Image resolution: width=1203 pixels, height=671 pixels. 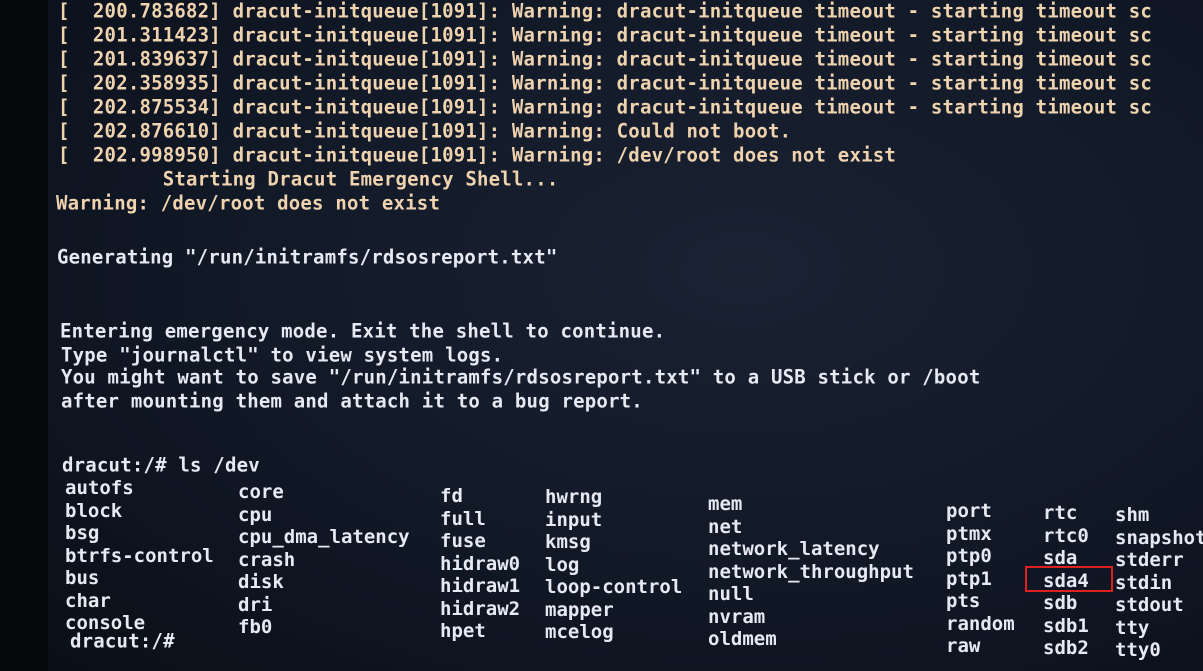 I want to click on dev-entry: random, so click(x=980, y=623).